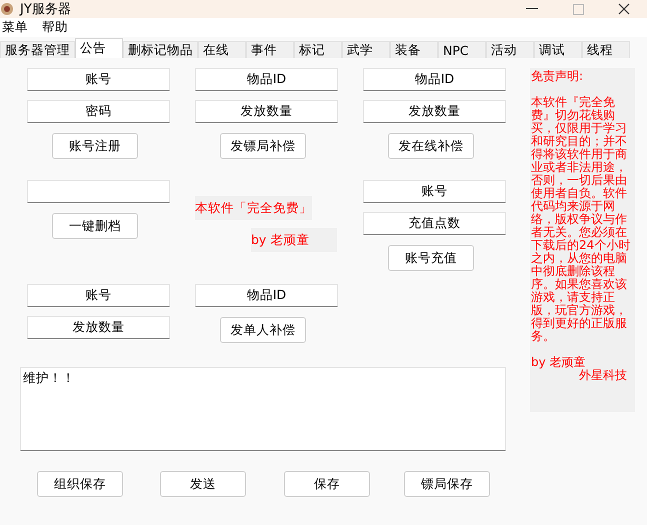 This screenshot has width=647, height=525. I want to click on text-field, so click(98, 191).